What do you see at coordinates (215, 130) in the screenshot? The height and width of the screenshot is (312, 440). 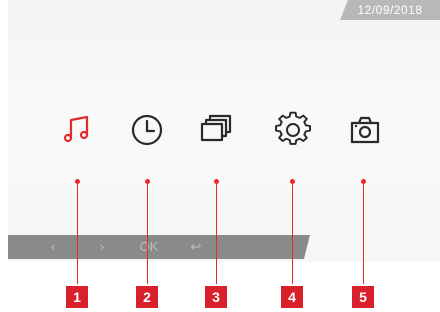 I see `gallery-icon` at bounding box center [215, 130].